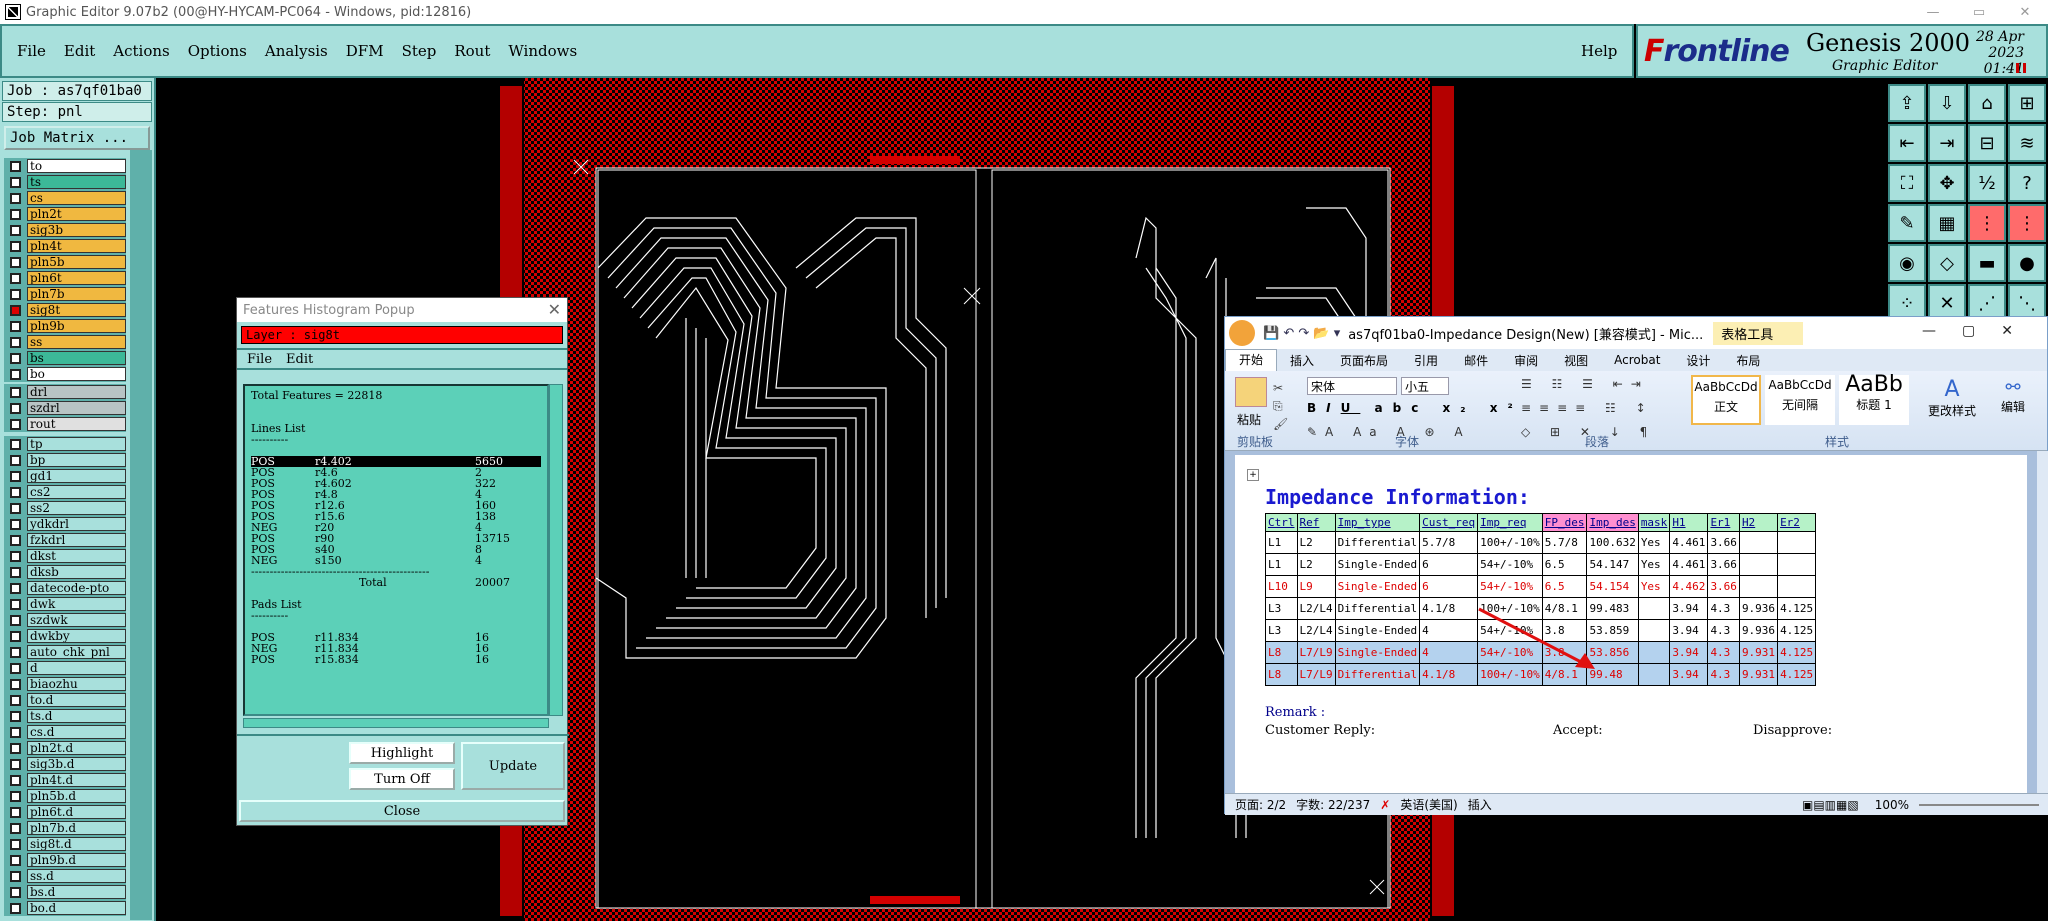  What do you see at coordinates (365, 51) in the screenshot?
I see `menu-dfm: DFM` at bounding box center [365, 51].